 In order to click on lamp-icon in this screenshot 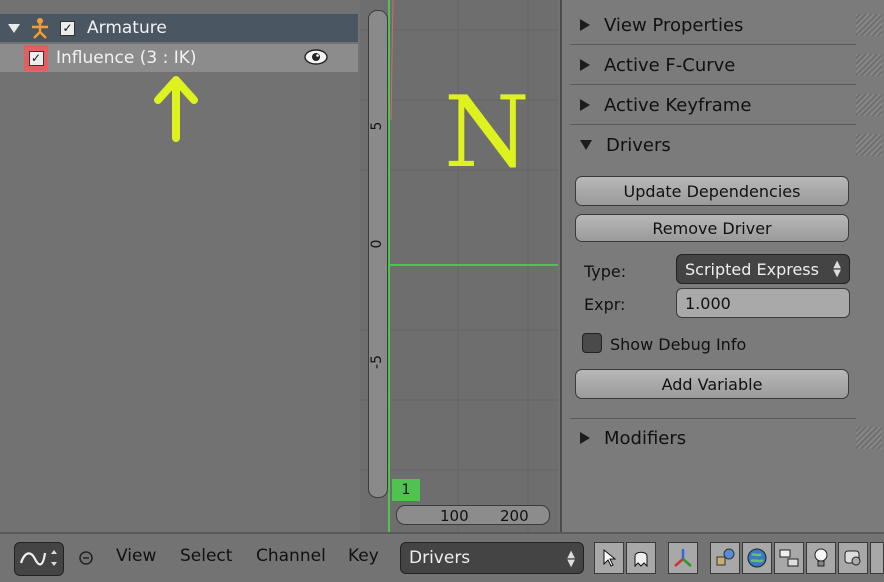, I will do `click(821, 557)`.